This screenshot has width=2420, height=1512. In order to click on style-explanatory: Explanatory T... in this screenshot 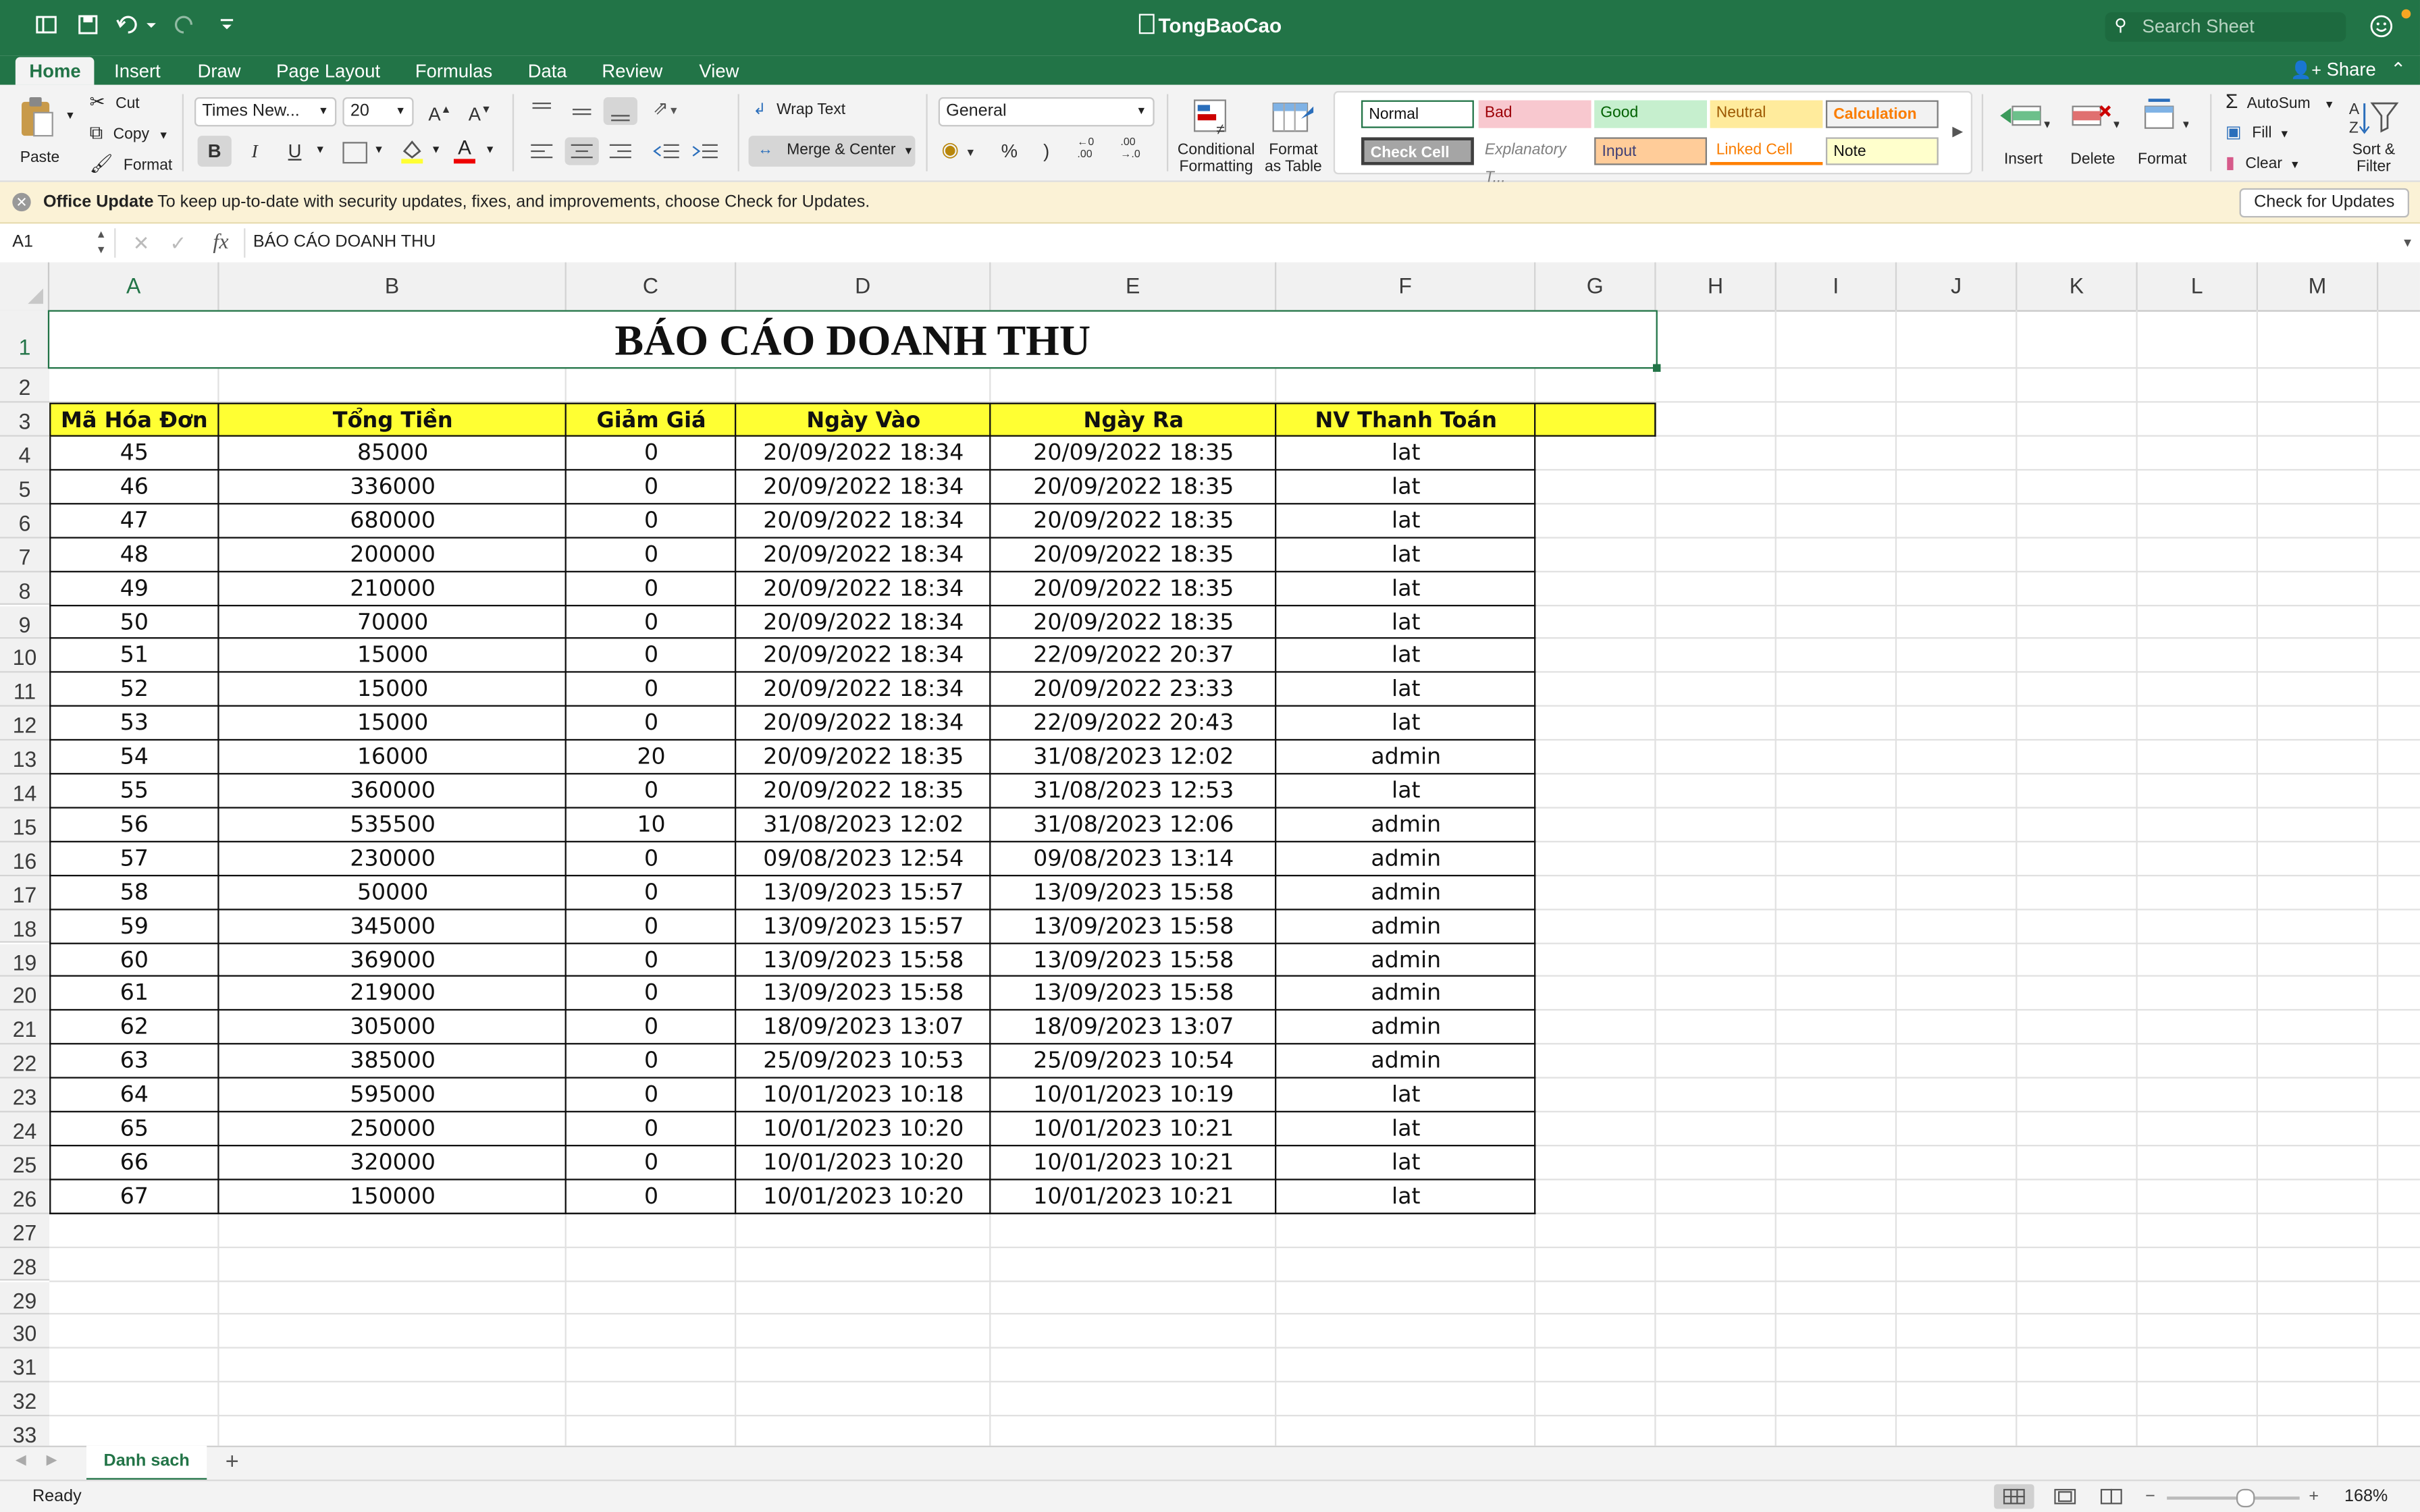, I will do `click(1535, 162)`.